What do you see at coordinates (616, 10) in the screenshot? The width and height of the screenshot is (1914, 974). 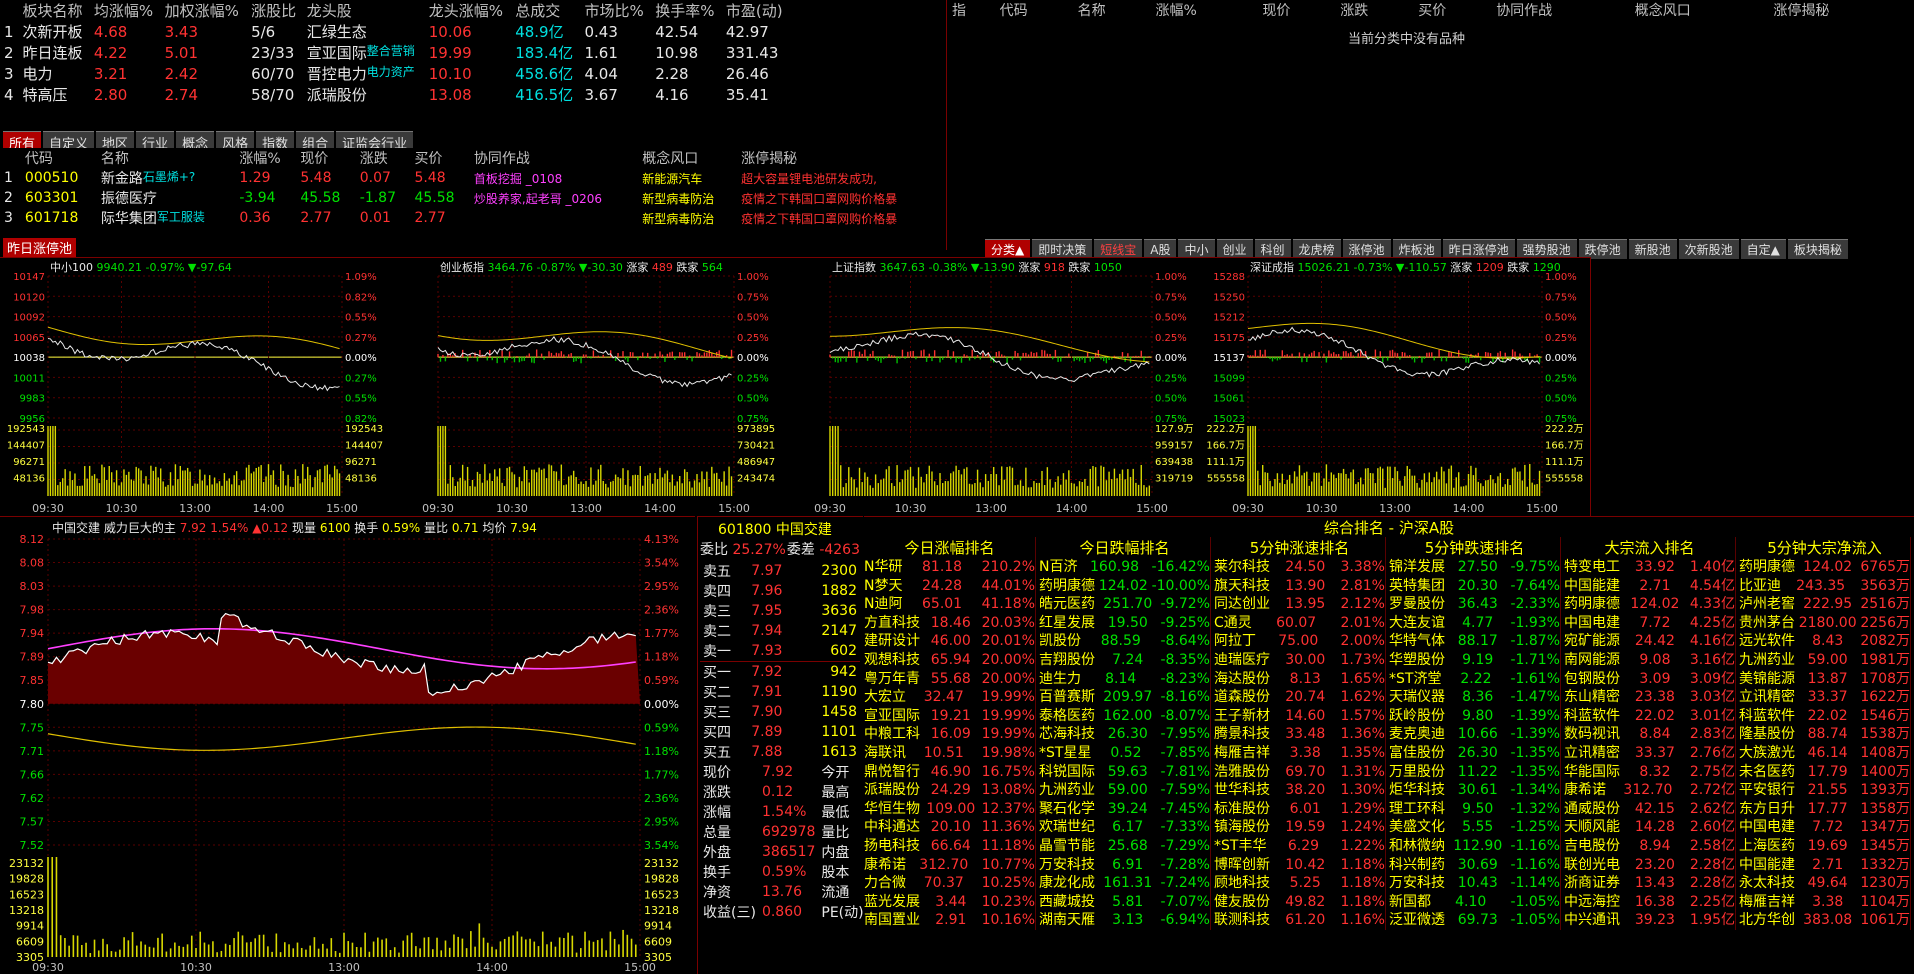 I see `sector-col-header: 市场比%` at bounding box center [616, 10].